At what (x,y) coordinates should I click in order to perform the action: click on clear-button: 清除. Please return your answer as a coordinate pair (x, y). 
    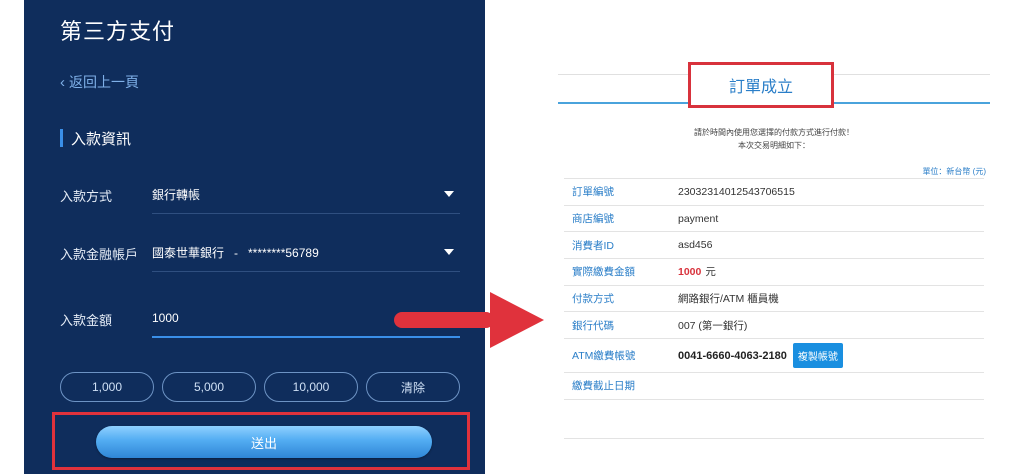
    Looking at the image, I should click on (413, 387).